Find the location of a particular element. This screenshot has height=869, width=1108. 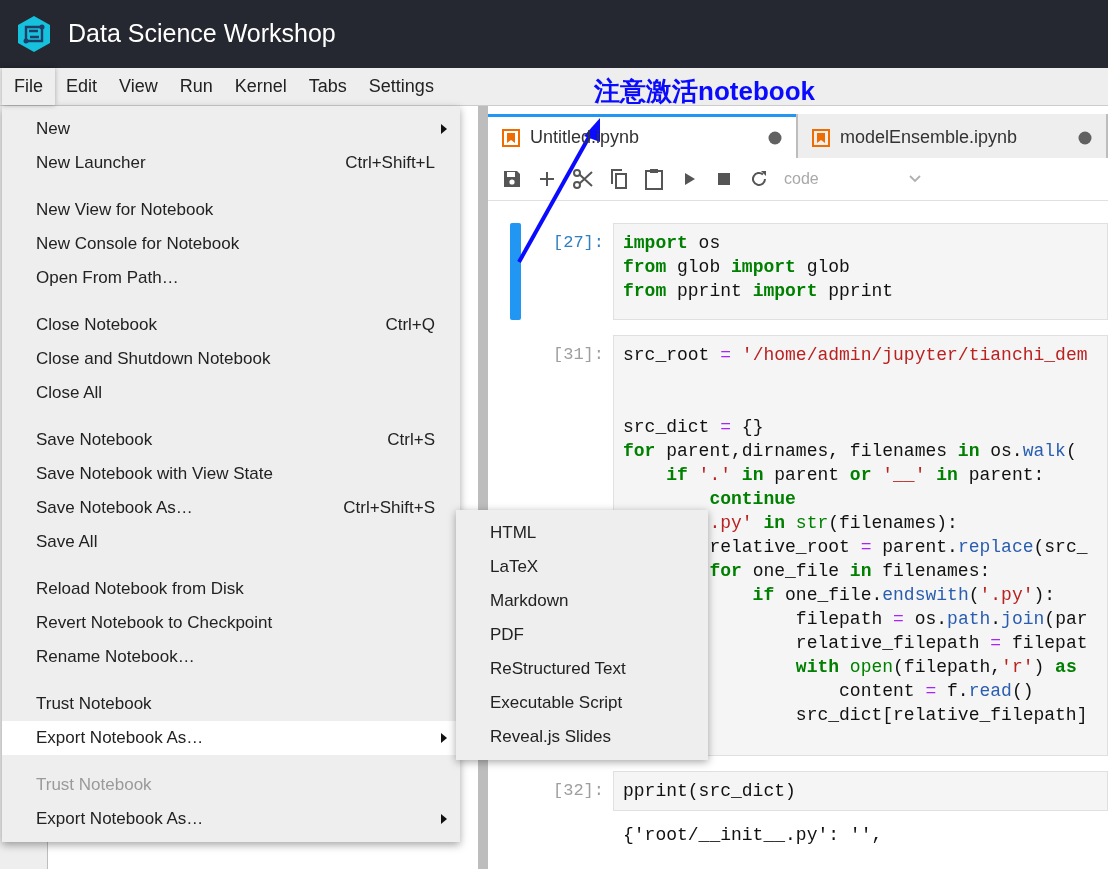

code-line: relative_filepath = filepat is located at coordinates (941, 643).